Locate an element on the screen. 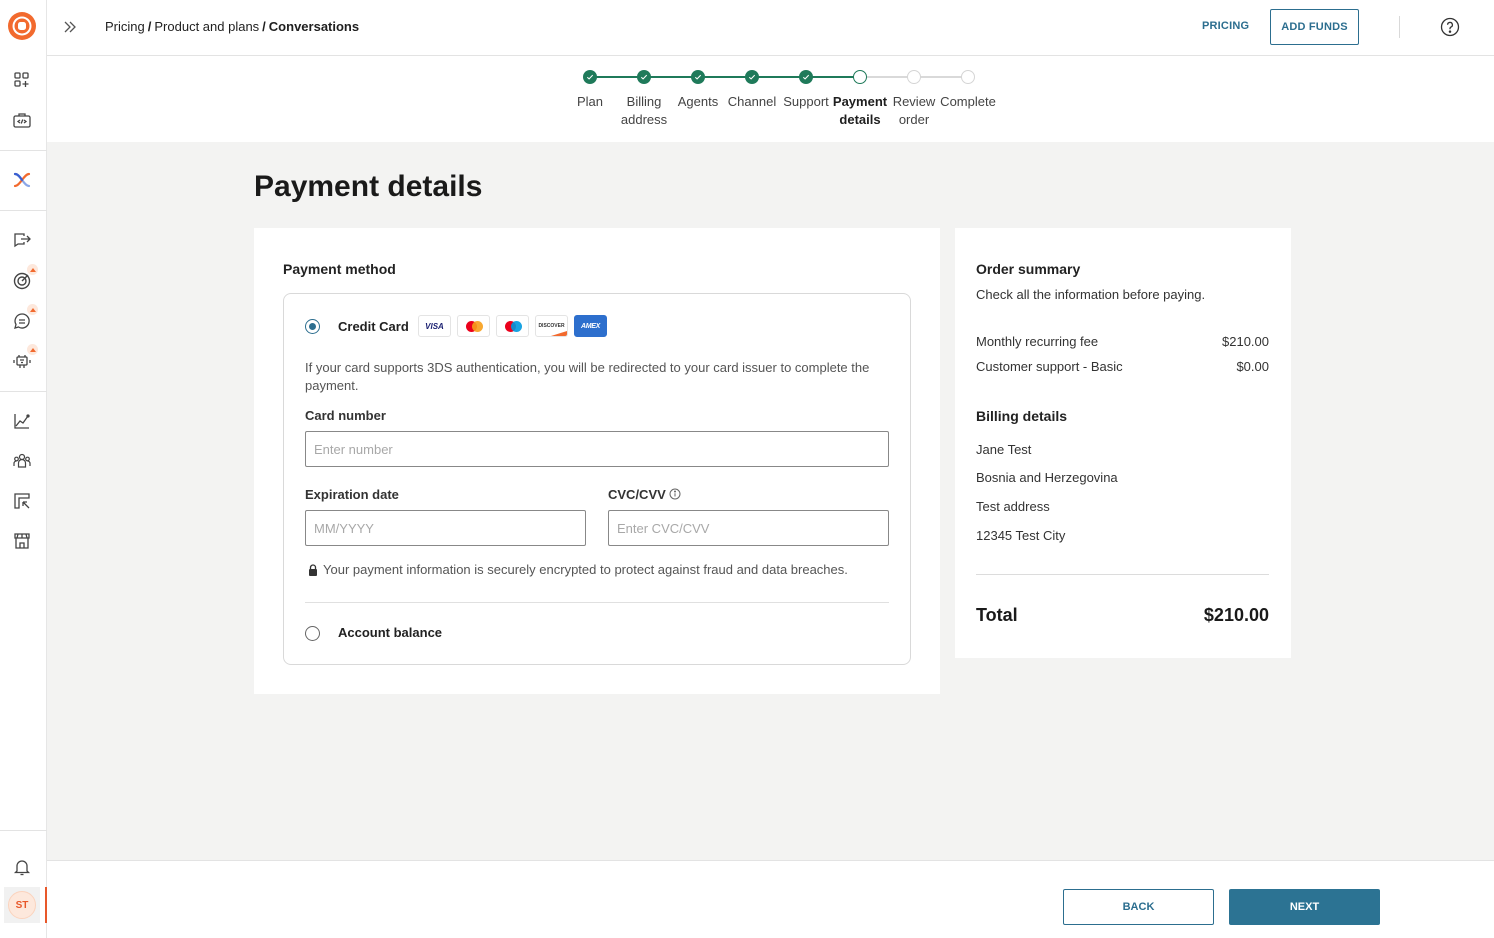 This screenshot has height=938, width=1494. line-item-amount: $0.00 is located at coordinates (1252, 366).